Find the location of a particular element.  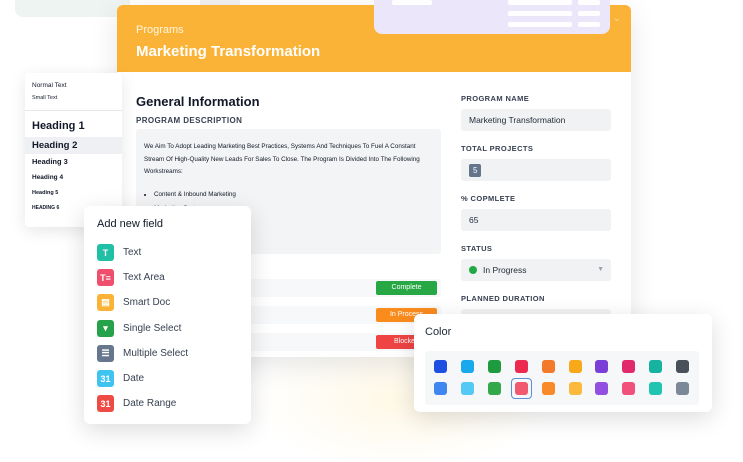

style-heading-2: Heading 2 is located at coordinates (73, 145).